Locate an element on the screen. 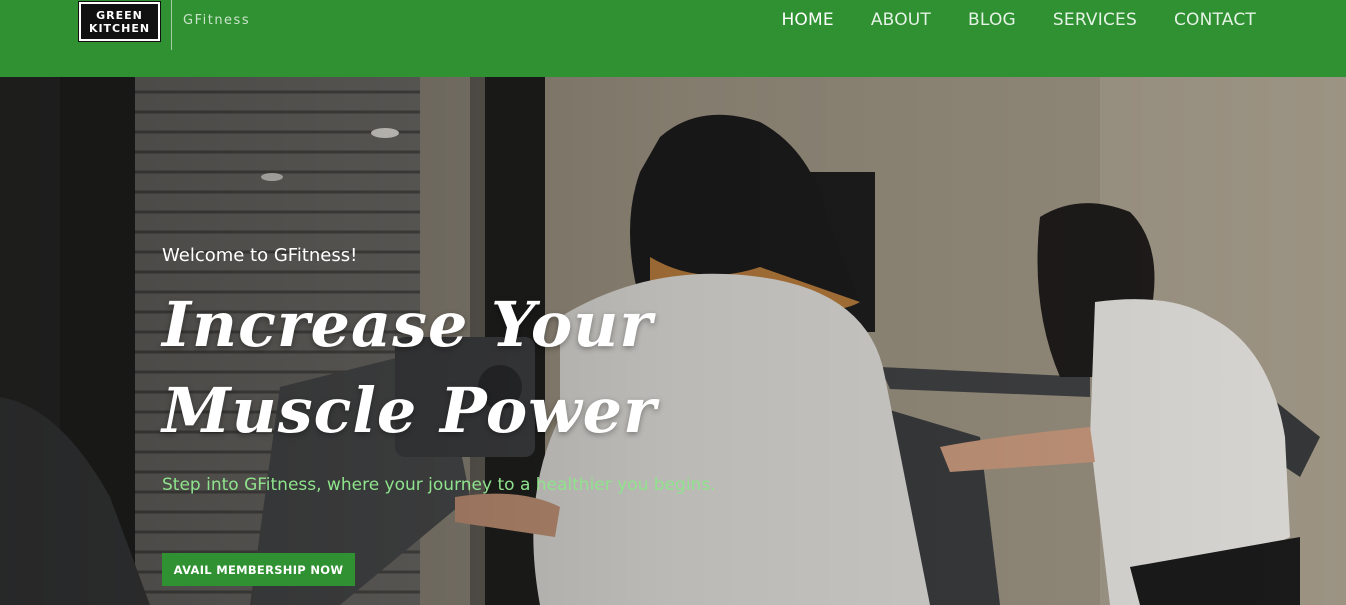 Image resolution: width=1346 pixels, height=605 pixels. nav-contact: CONTACT is located at coordinates (1215, 20).